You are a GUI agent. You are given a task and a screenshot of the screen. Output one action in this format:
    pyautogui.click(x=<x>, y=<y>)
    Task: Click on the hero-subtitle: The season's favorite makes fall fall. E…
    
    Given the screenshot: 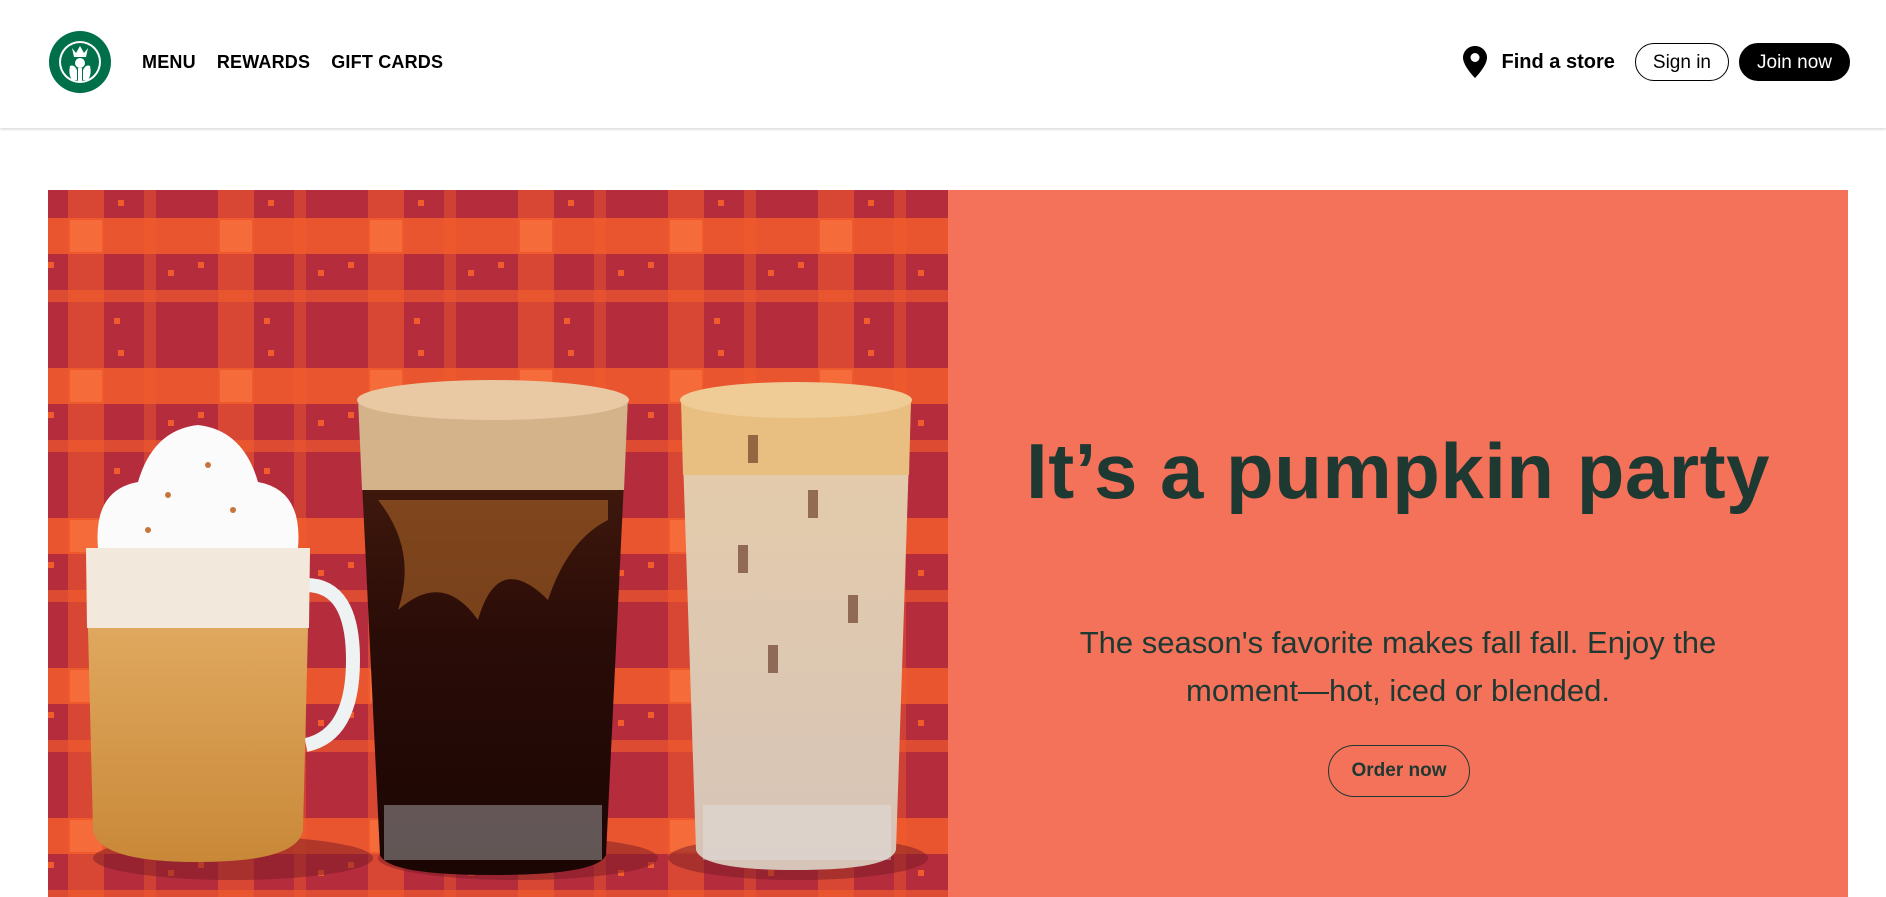 What is the action you would take?
    pyautogui.click(x=1398, y=666)
    